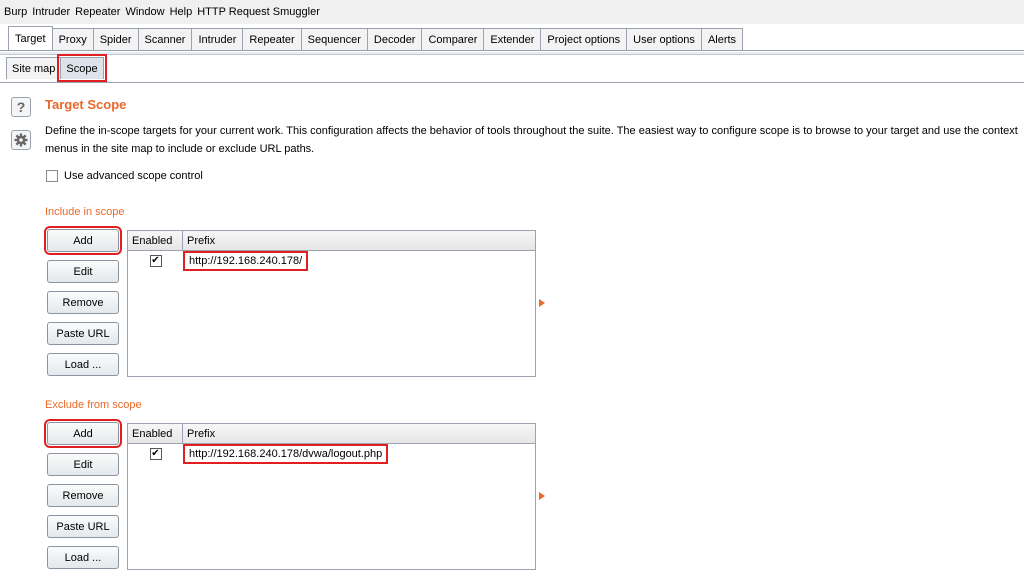 The width and height of the screenshot is (1024, 575). Describe the element at coordinates (83, 333) in the screenshot. I see `include-paste-url-button: Paste URL` at that location.